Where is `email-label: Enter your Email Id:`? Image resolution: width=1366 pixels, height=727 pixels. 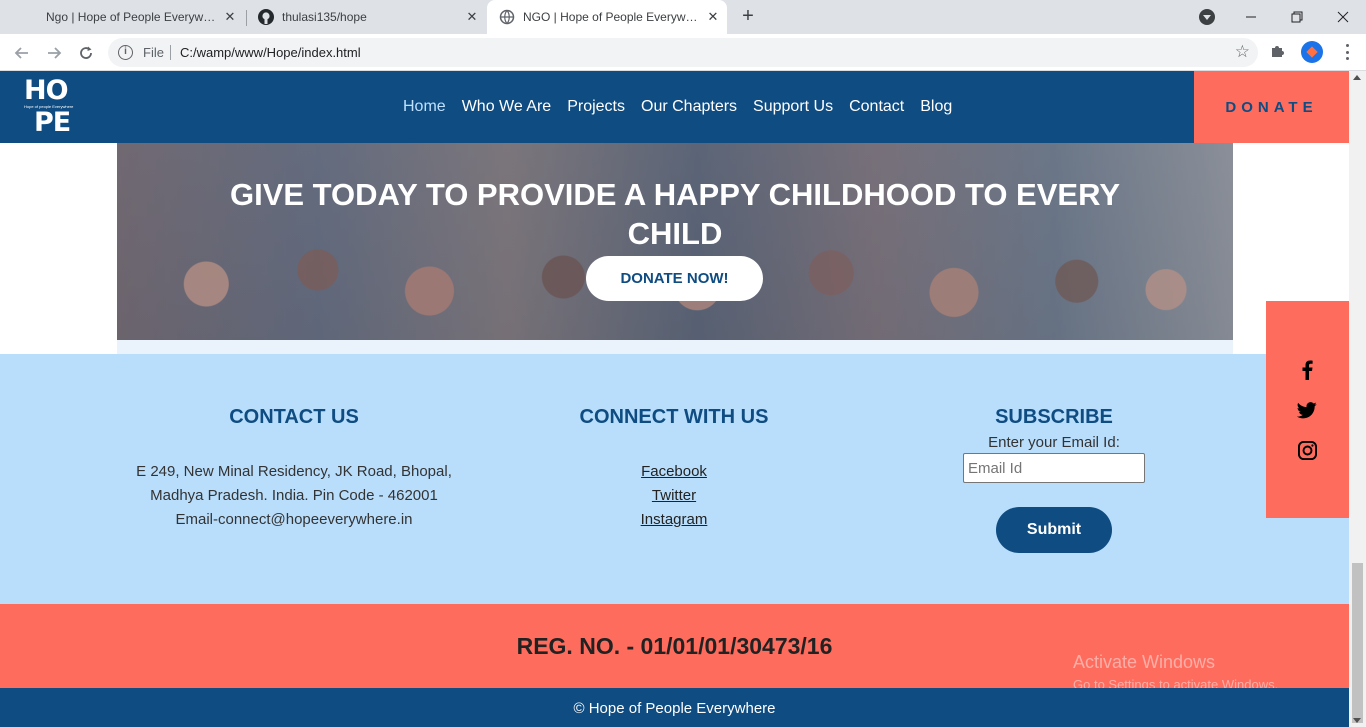
email-label: Enter your Email Id: is located at coordinates (1054, 442).